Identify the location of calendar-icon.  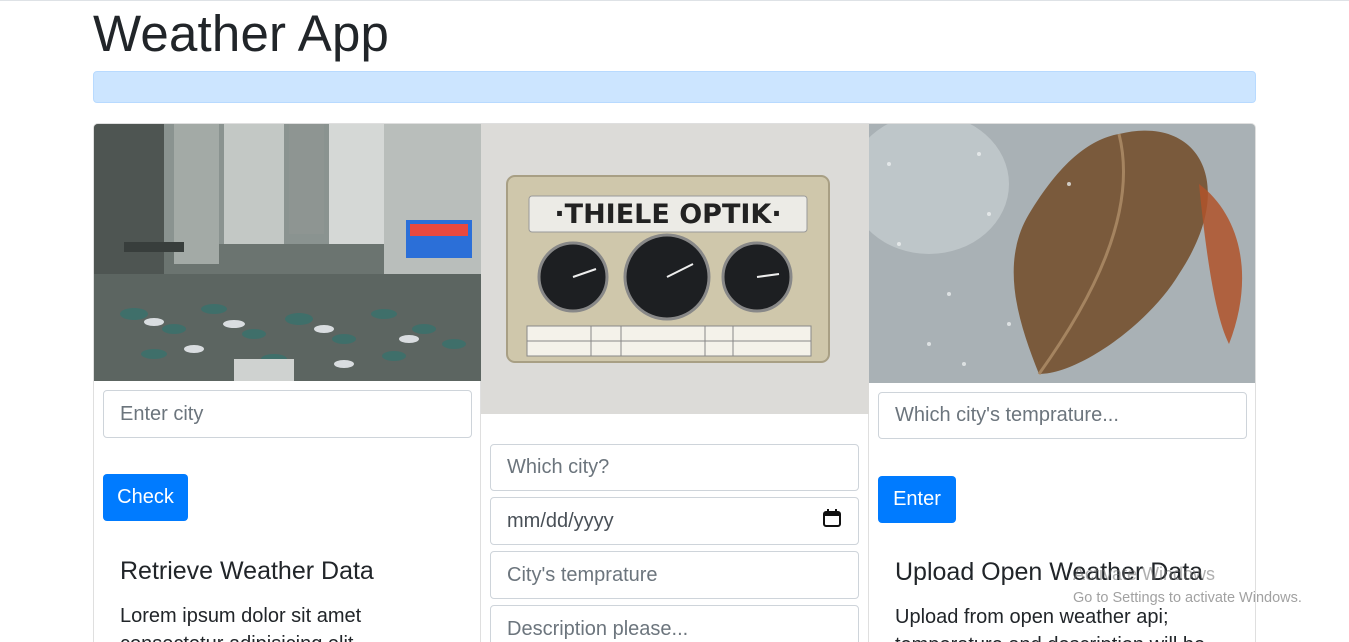
(832, 521).